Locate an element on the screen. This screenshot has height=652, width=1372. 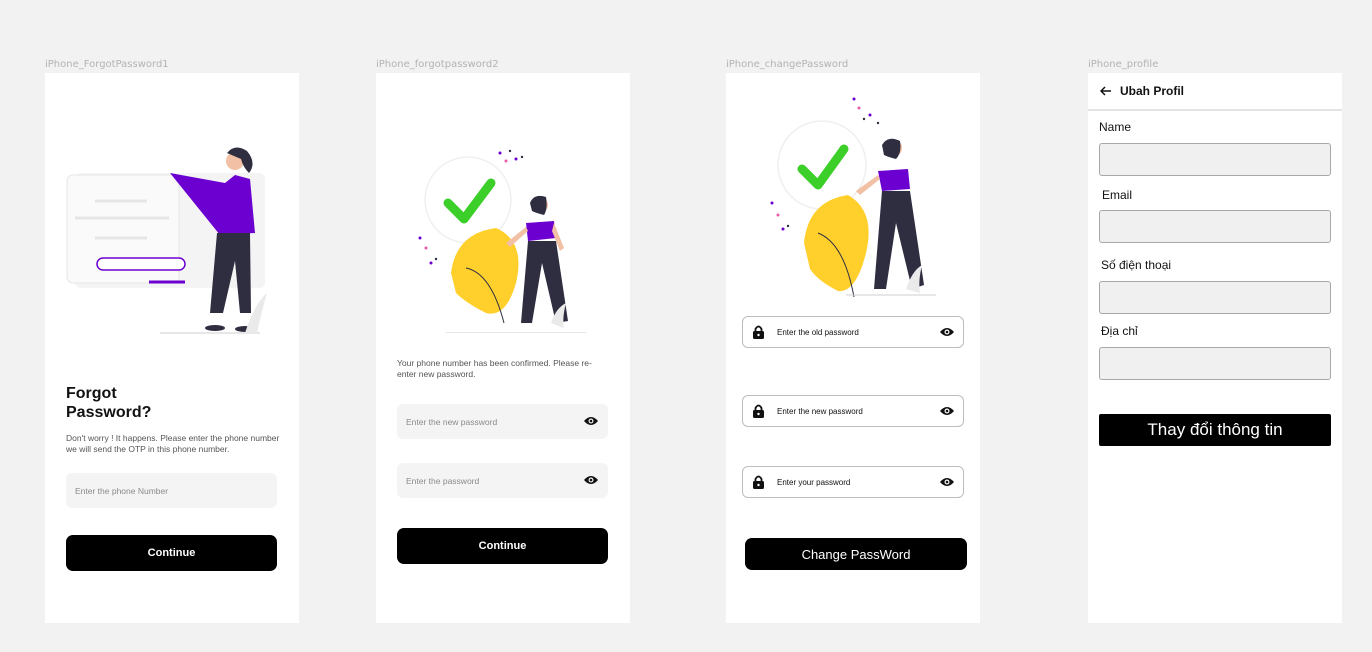
password-placeholder: Enter the password is located at coordinates (443, 480).